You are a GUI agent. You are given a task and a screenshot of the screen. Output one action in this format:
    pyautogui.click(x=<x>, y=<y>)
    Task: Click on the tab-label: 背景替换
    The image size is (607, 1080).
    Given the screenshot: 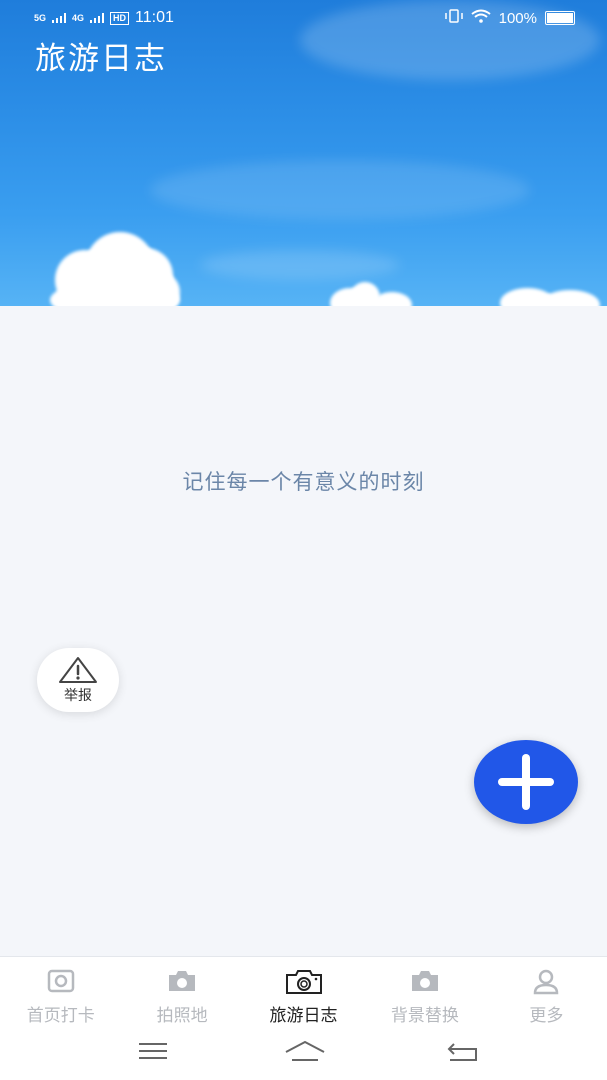 What is the action you would take?
    pyautogui.click(x=424, y=1016)
    